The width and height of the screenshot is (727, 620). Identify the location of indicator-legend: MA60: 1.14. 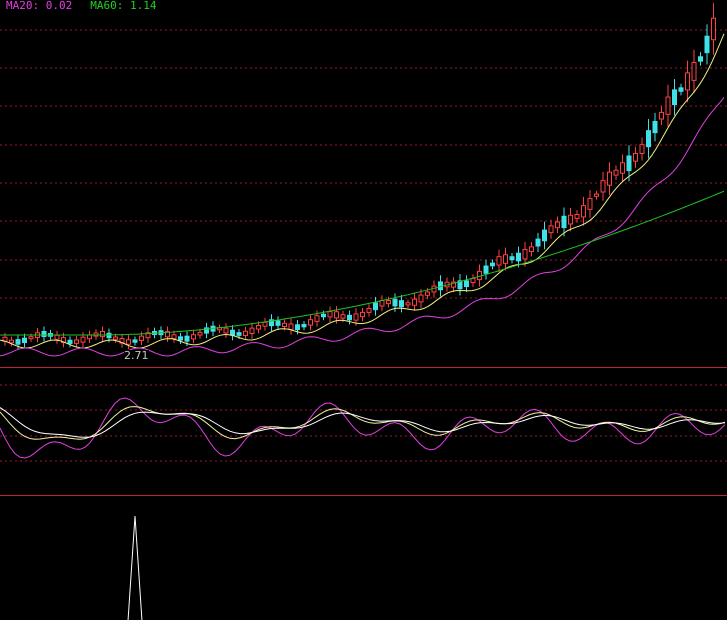
(123, 6).